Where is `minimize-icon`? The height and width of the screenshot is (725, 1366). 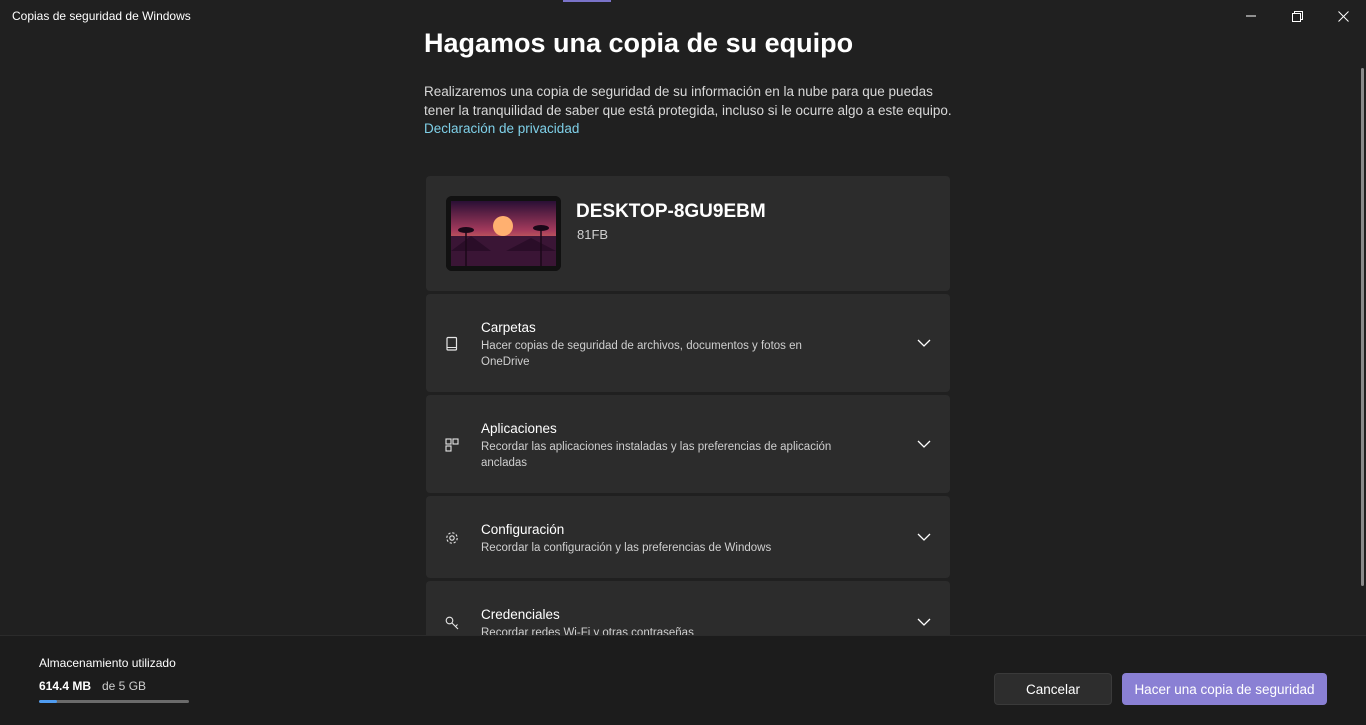 minimize-icon is located at coordinates (1251, 16).